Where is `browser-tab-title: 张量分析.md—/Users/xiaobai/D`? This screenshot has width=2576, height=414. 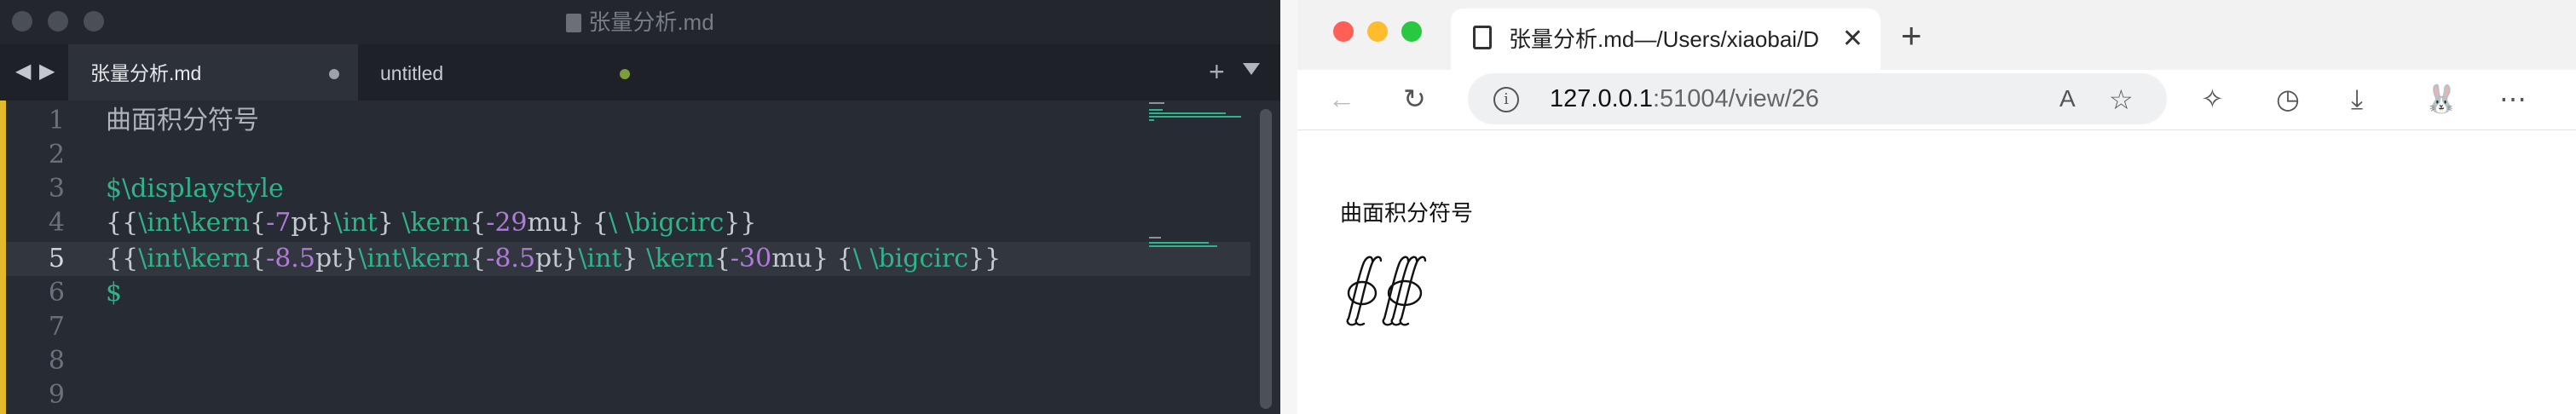 browser-tab-title: 张量分析.md—/Users/xiaobai/D is located at coordinates (1664, 39).